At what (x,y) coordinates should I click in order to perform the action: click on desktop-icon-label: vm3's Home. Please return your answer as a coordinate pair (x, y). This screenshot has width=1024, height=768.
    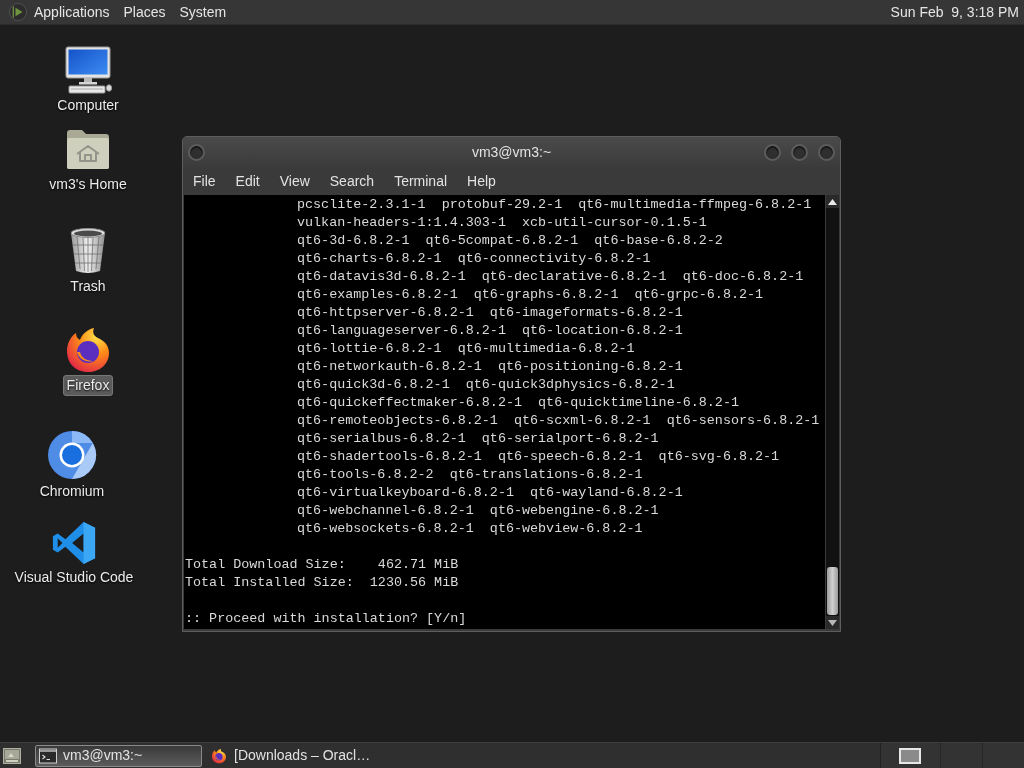
    Looking at the image, I should click on (88, 184).